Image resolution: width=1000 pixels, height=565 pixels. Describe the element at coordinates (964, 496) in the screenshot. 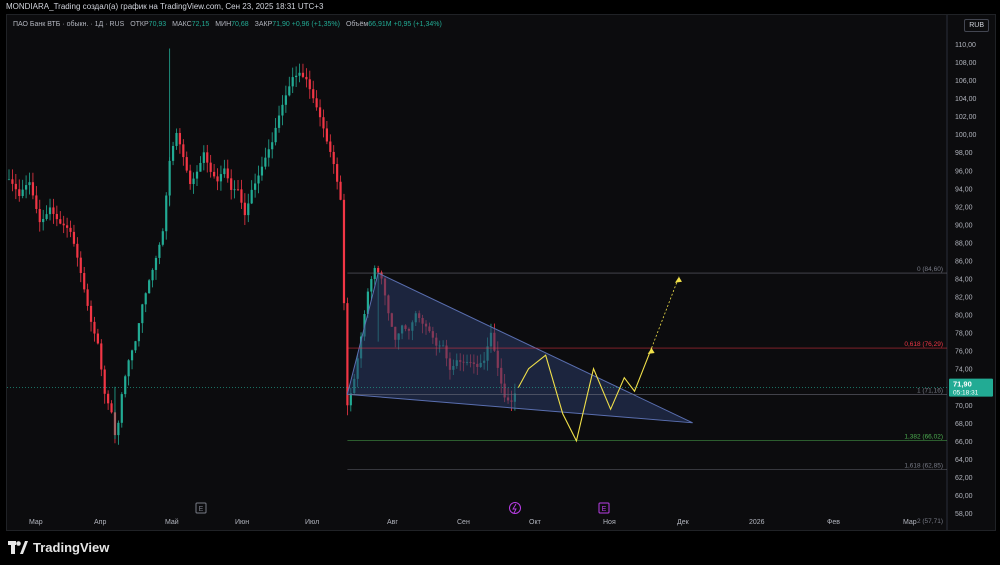

I see `y-tick-label: 60,00` at that location.